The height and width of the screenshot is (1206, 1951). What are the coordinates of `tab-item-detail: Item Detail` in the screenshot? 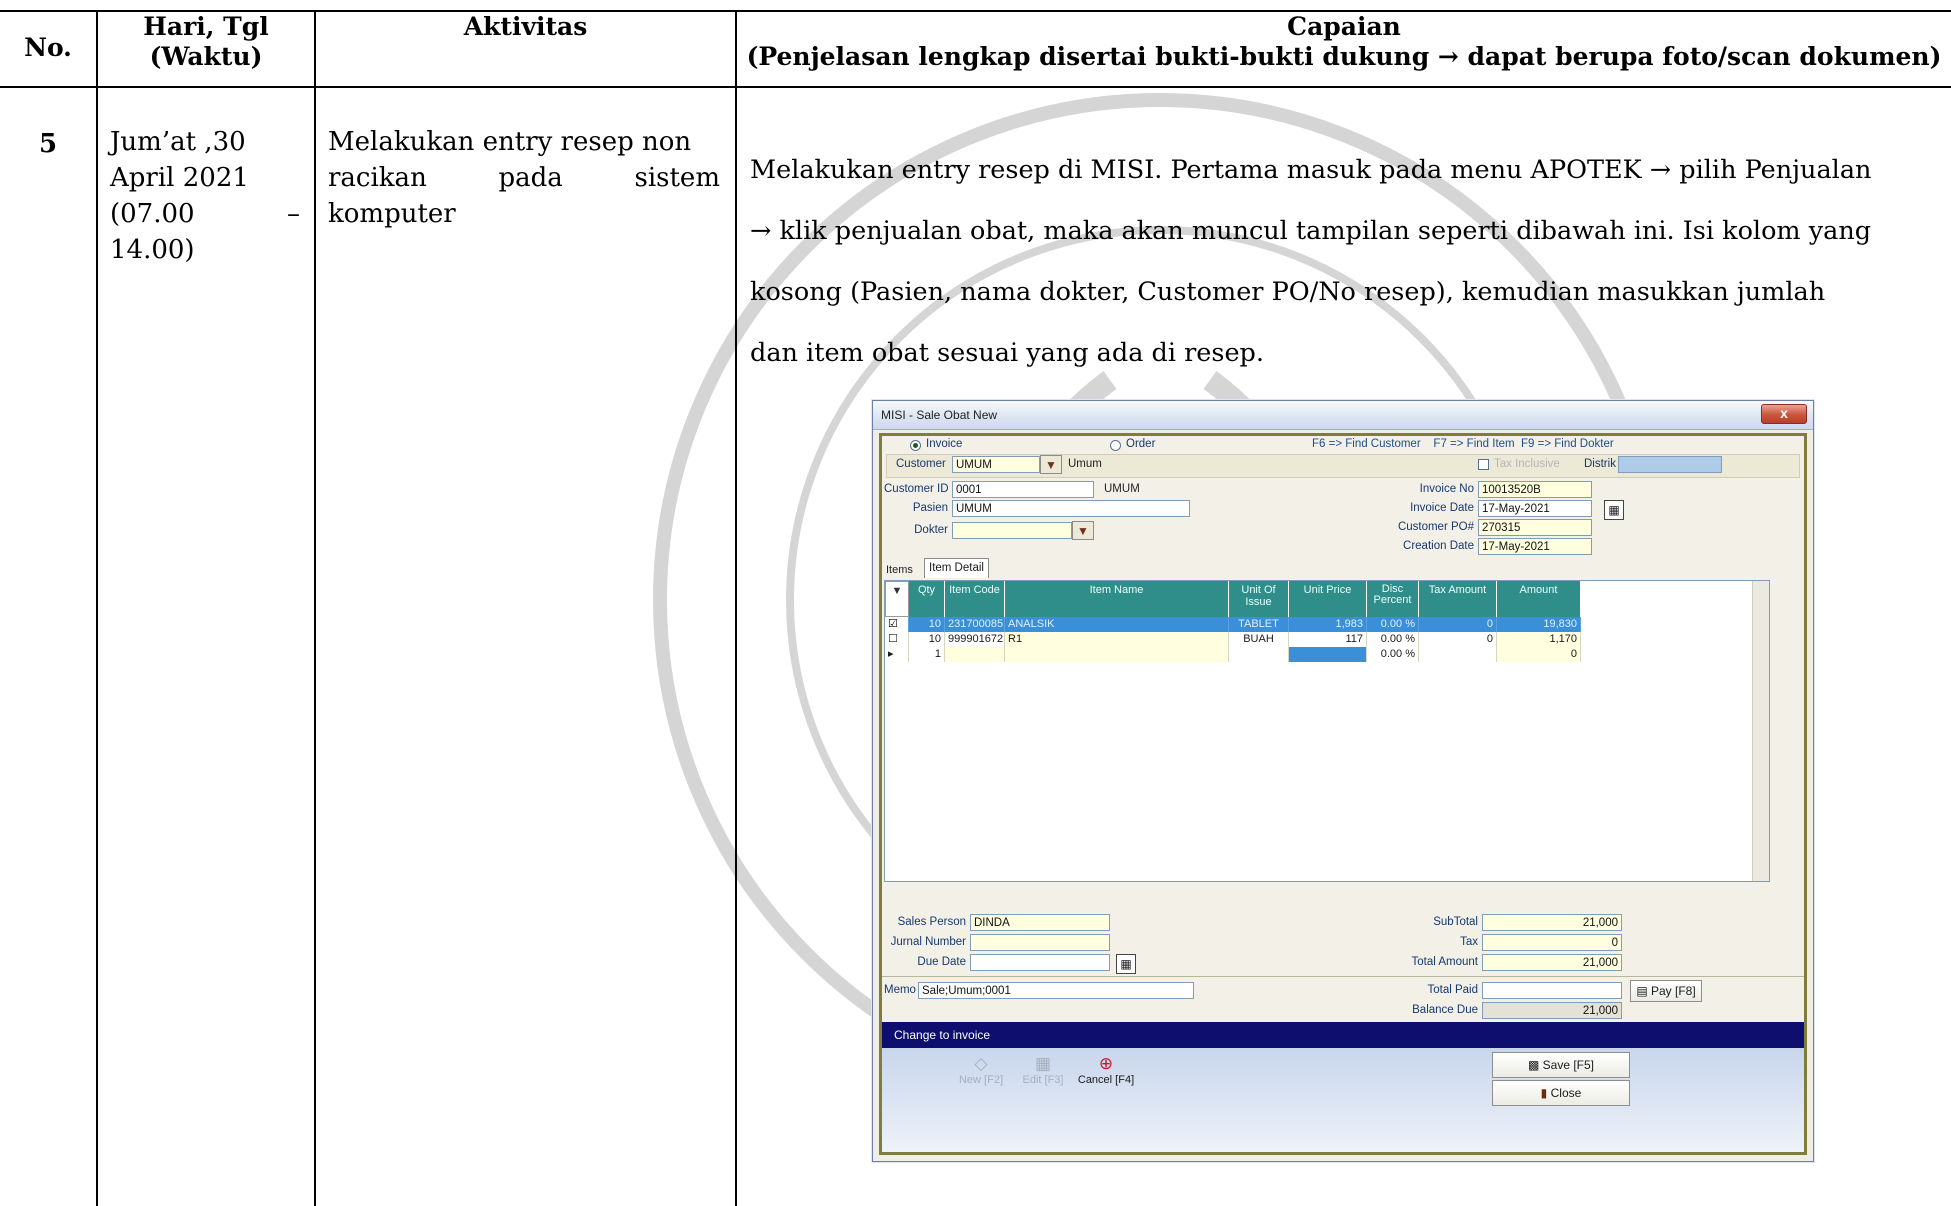 It's located at (956, 568).